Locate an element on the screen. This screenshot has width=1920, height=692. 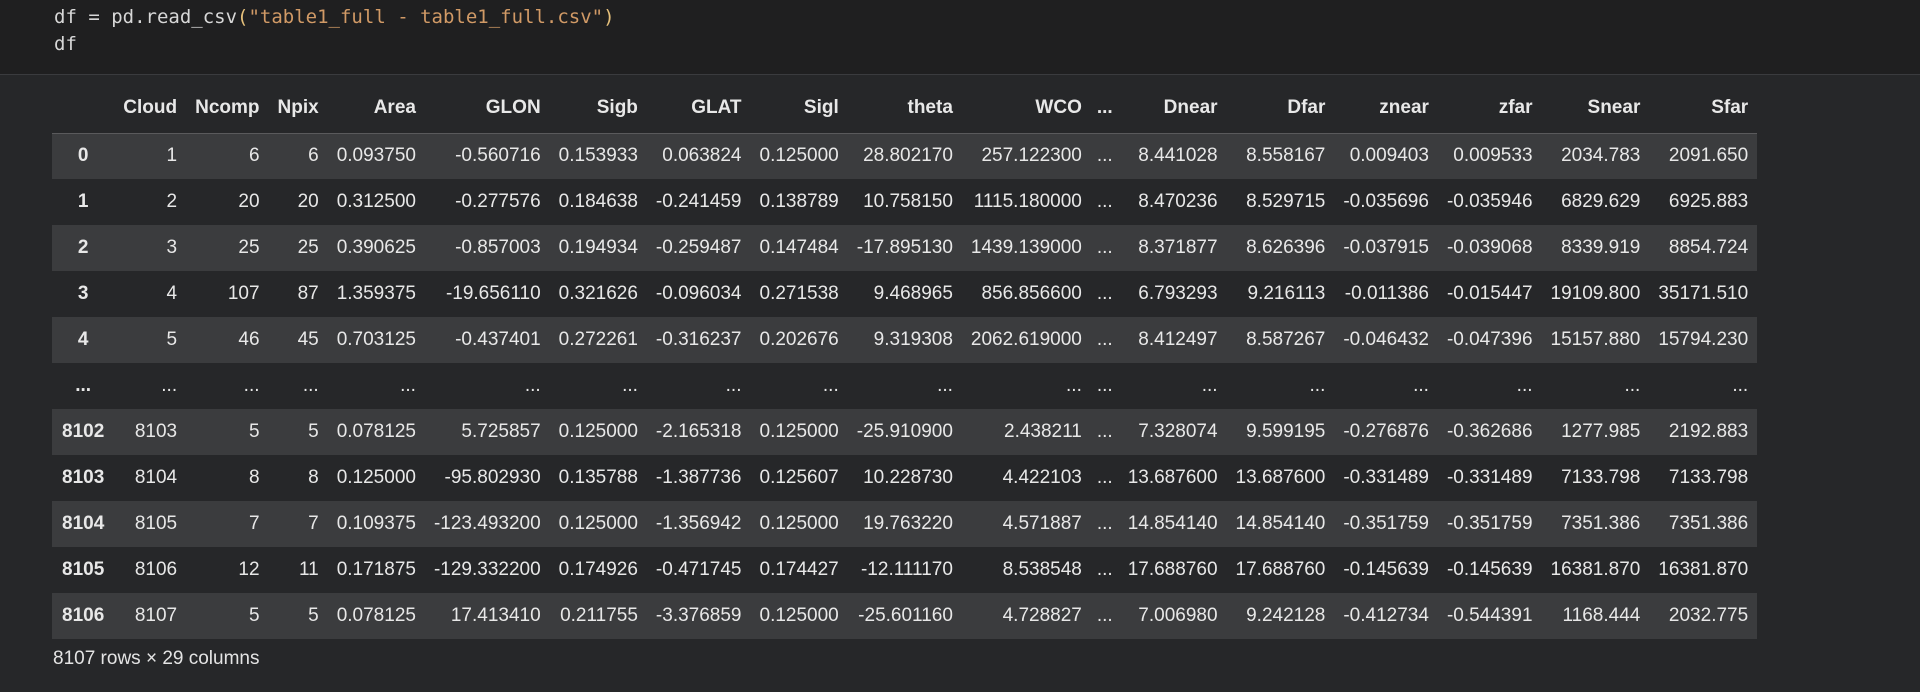
table-cell: -2.165318 is located at coordinates (698, 431).